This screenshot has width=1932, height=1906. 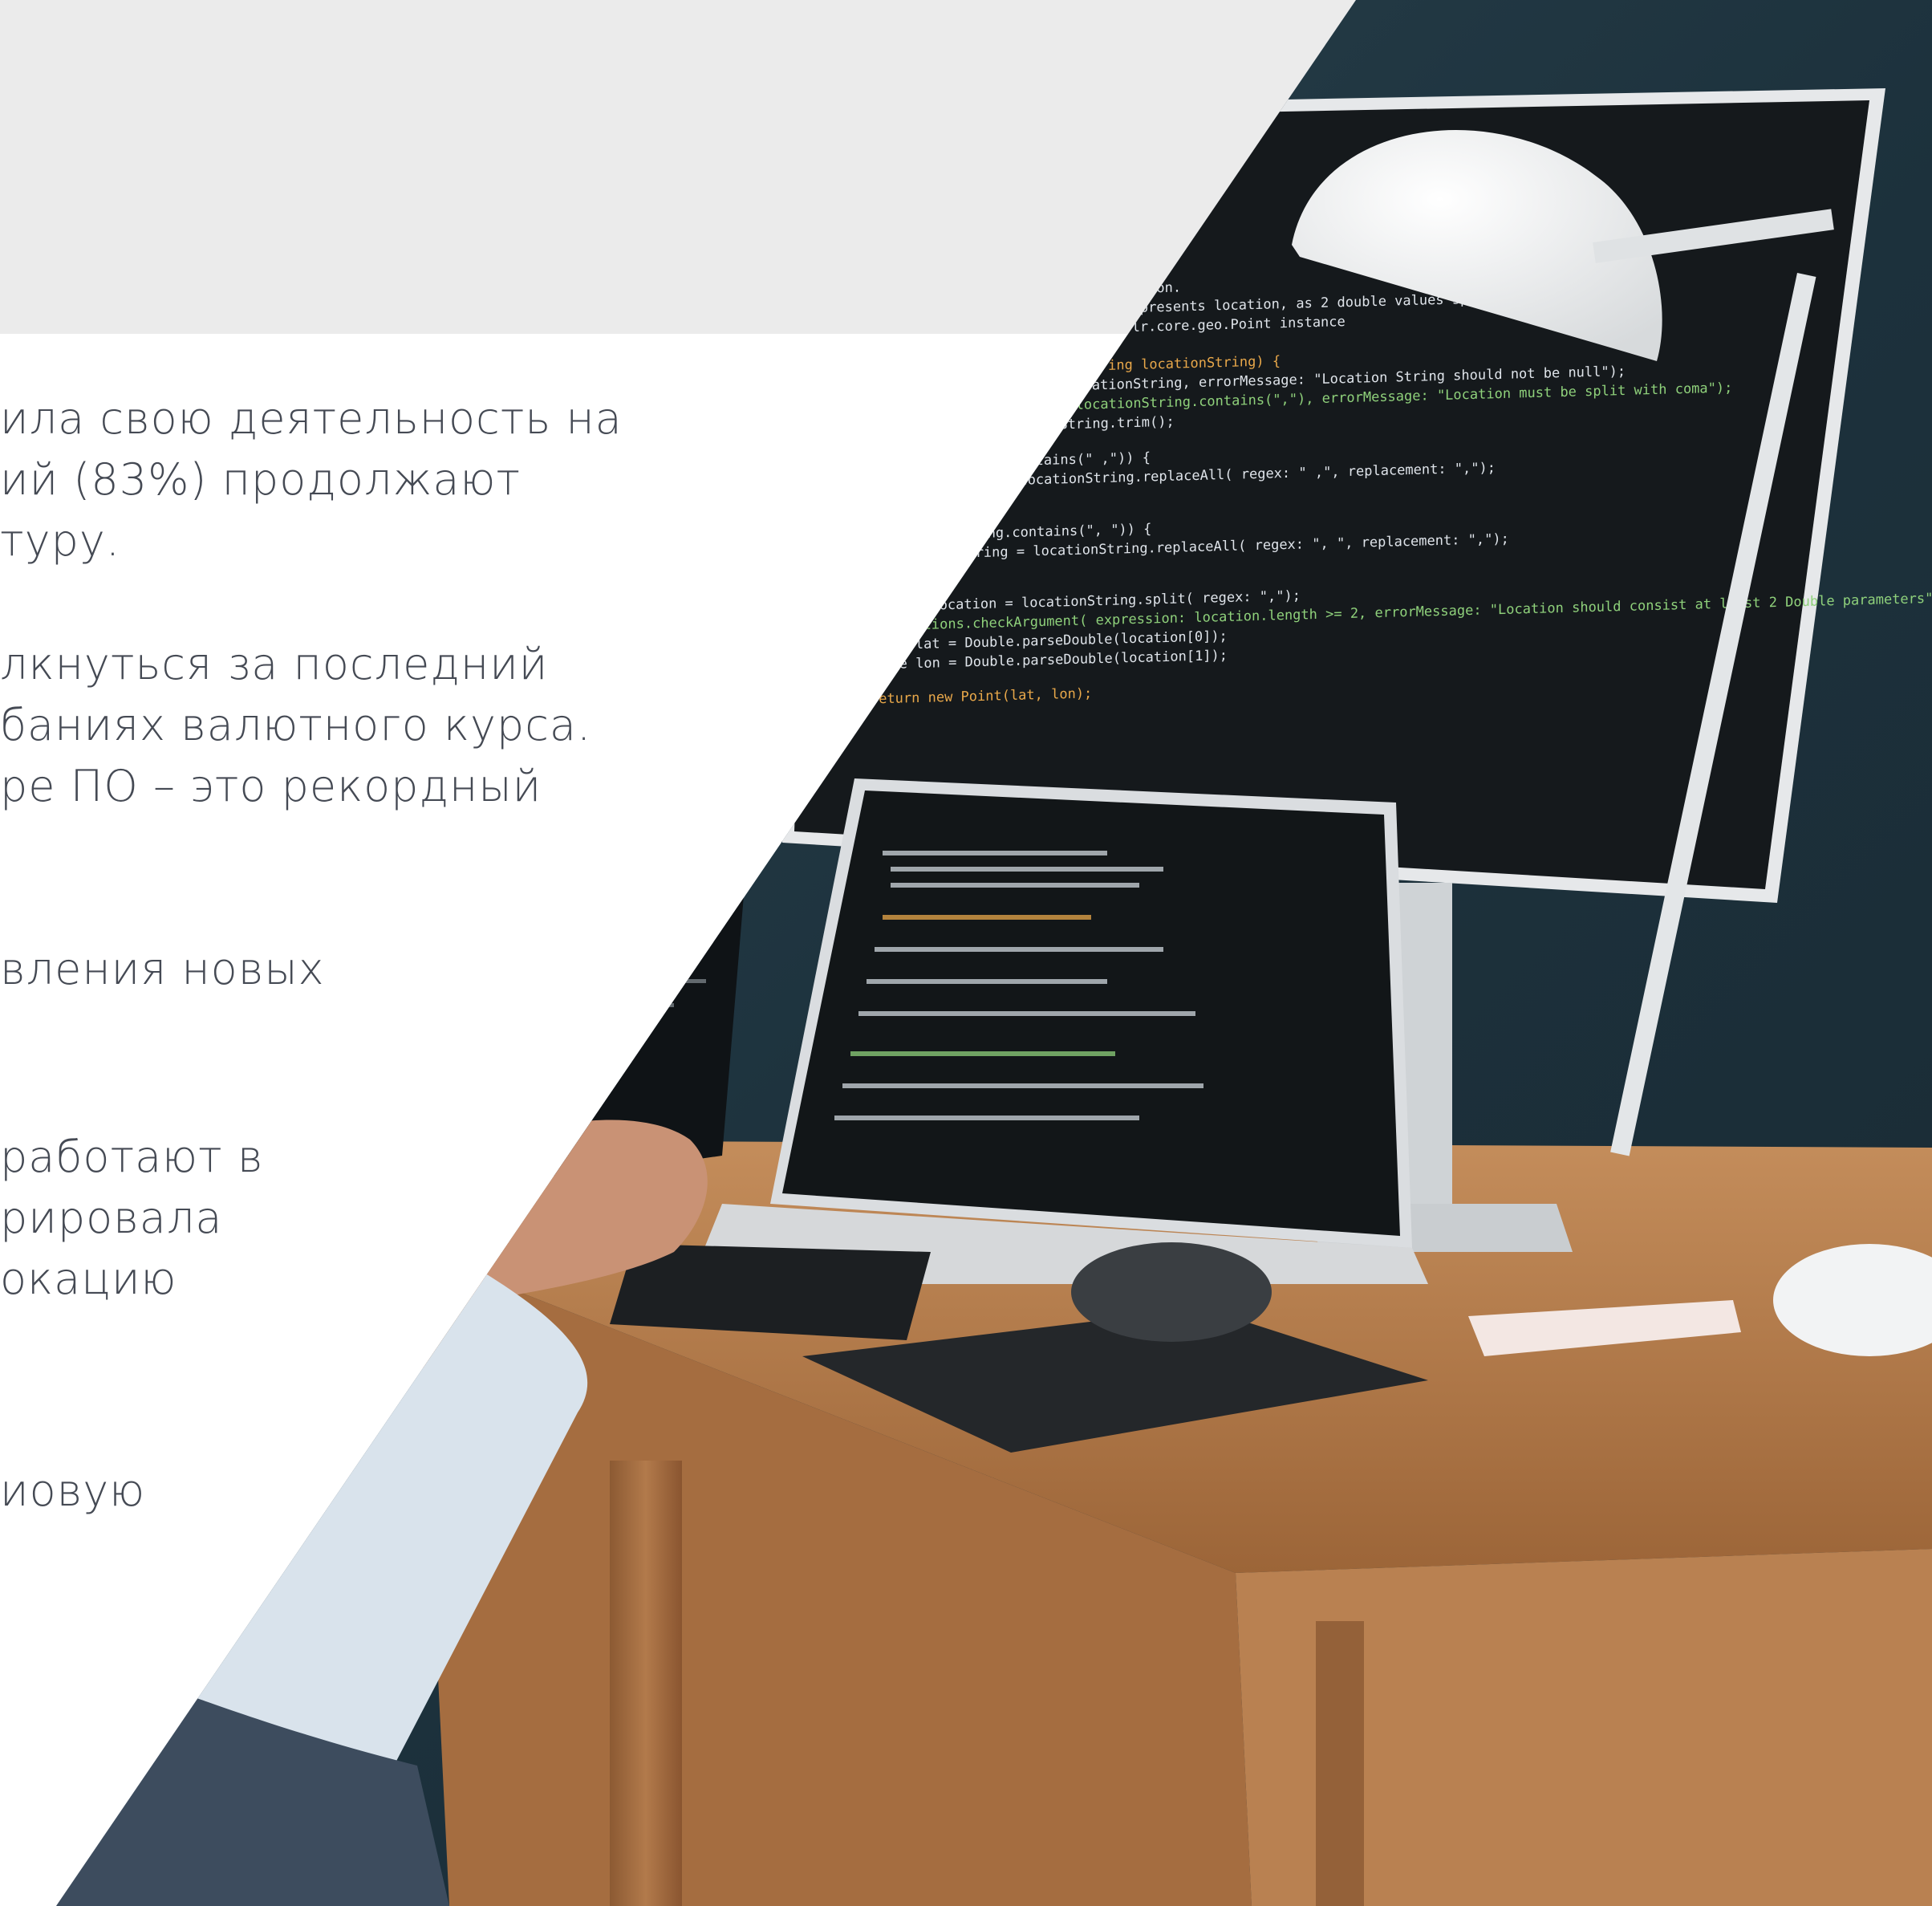 What do you see at coordinates (1144, 288) in the screenshot?
I see `code-line: entation.` at bounding box center [1144, 288].